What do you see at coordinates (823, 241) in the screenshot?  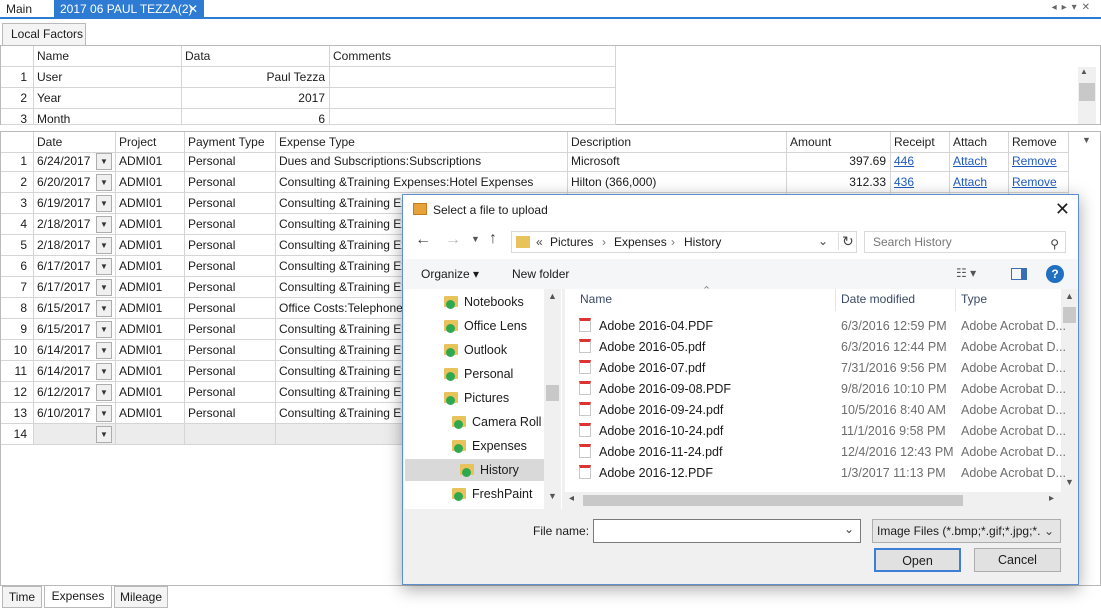 I see `chevron-down-icon: ⌄` at bounding box center [823, 241].